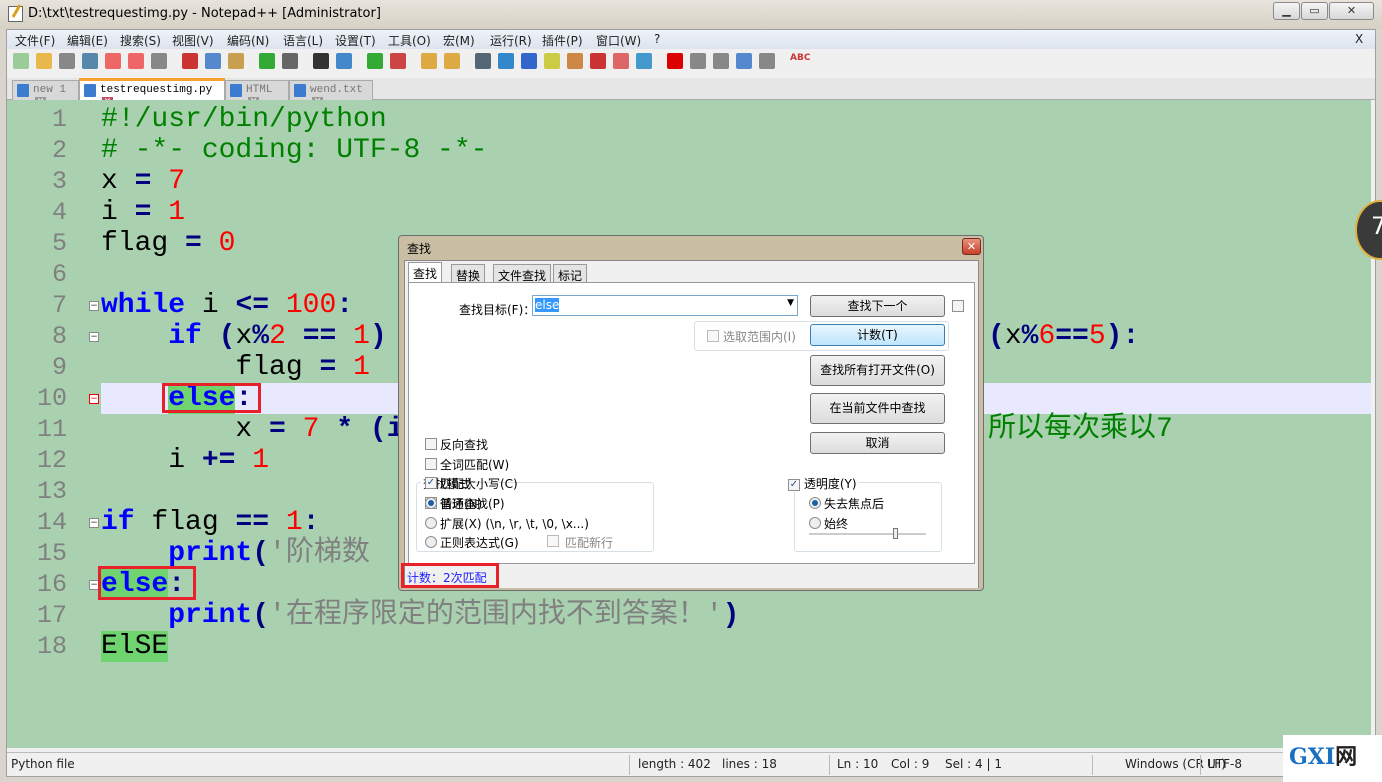  Describe the element at coordinates (552, 61) in the screenshot. I see `udl-icon` at that location.